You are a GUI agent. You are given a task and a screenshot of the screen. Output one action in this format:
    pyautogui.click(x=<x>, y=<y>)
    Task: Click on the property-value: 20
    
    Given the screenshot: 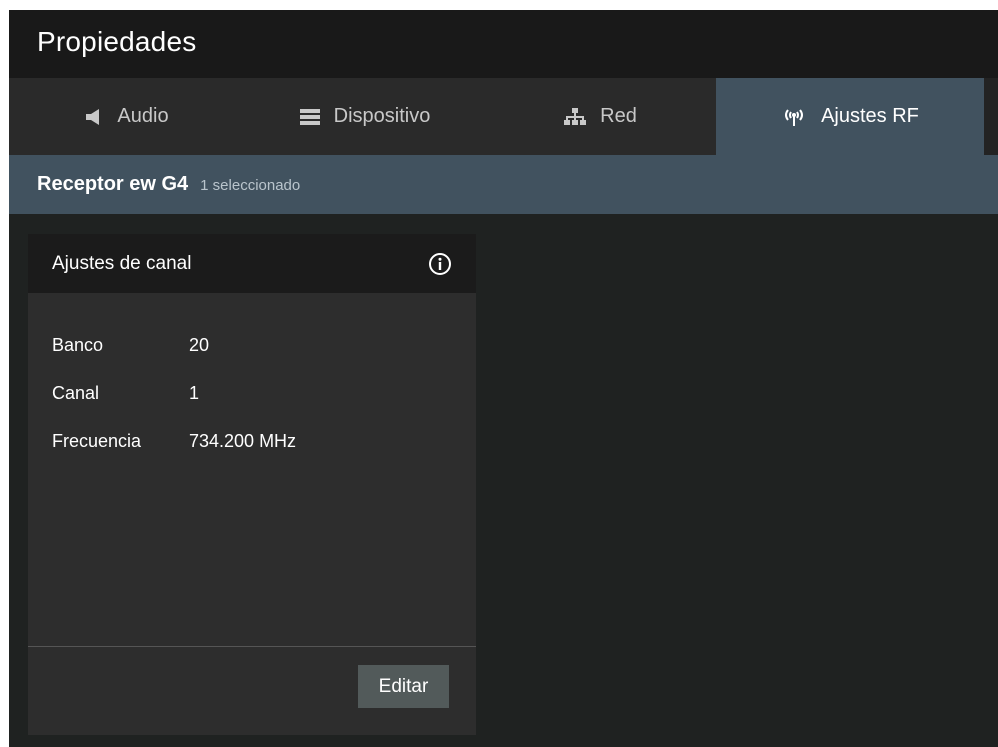 What is the action you would take?
    pyautogui.click(x=199, y=345)
    